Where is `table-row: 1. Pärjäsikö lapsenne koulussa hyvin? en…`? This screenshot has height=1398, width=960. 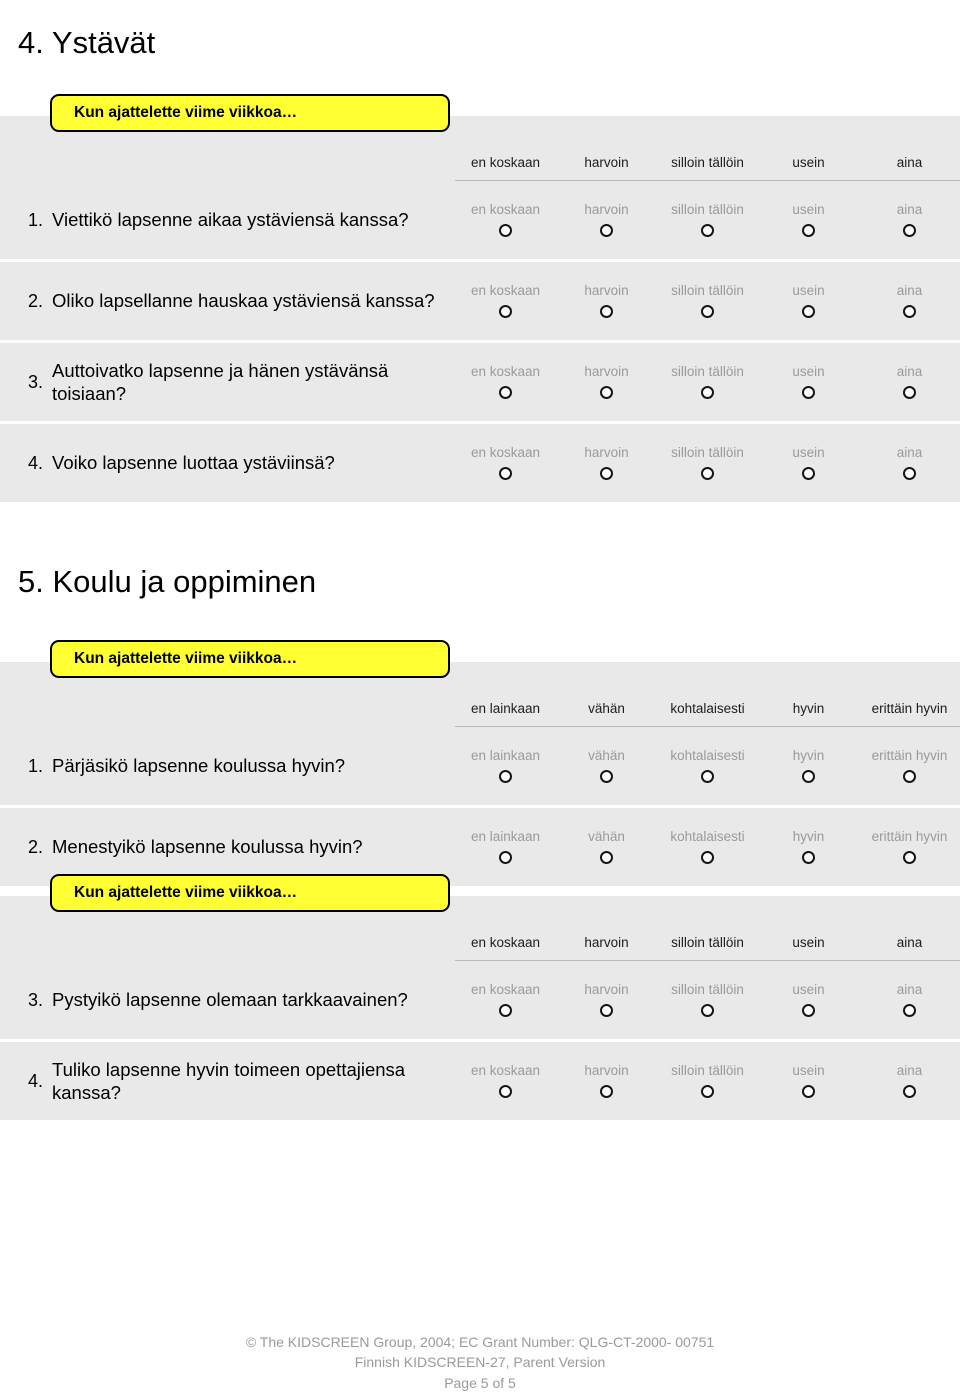 table-row: 1. Pärjäsikö lapsenne koulussa hyvin? en… is located at coordinates (480, 767).